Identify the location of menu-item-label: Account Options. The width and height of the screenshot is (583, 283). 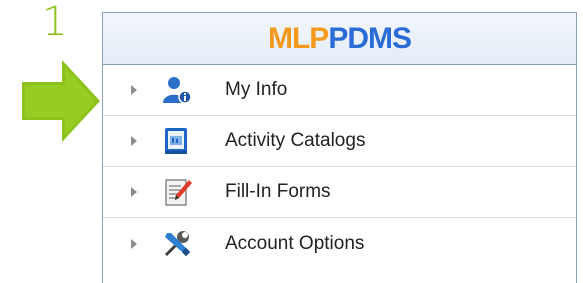
(295, 243).